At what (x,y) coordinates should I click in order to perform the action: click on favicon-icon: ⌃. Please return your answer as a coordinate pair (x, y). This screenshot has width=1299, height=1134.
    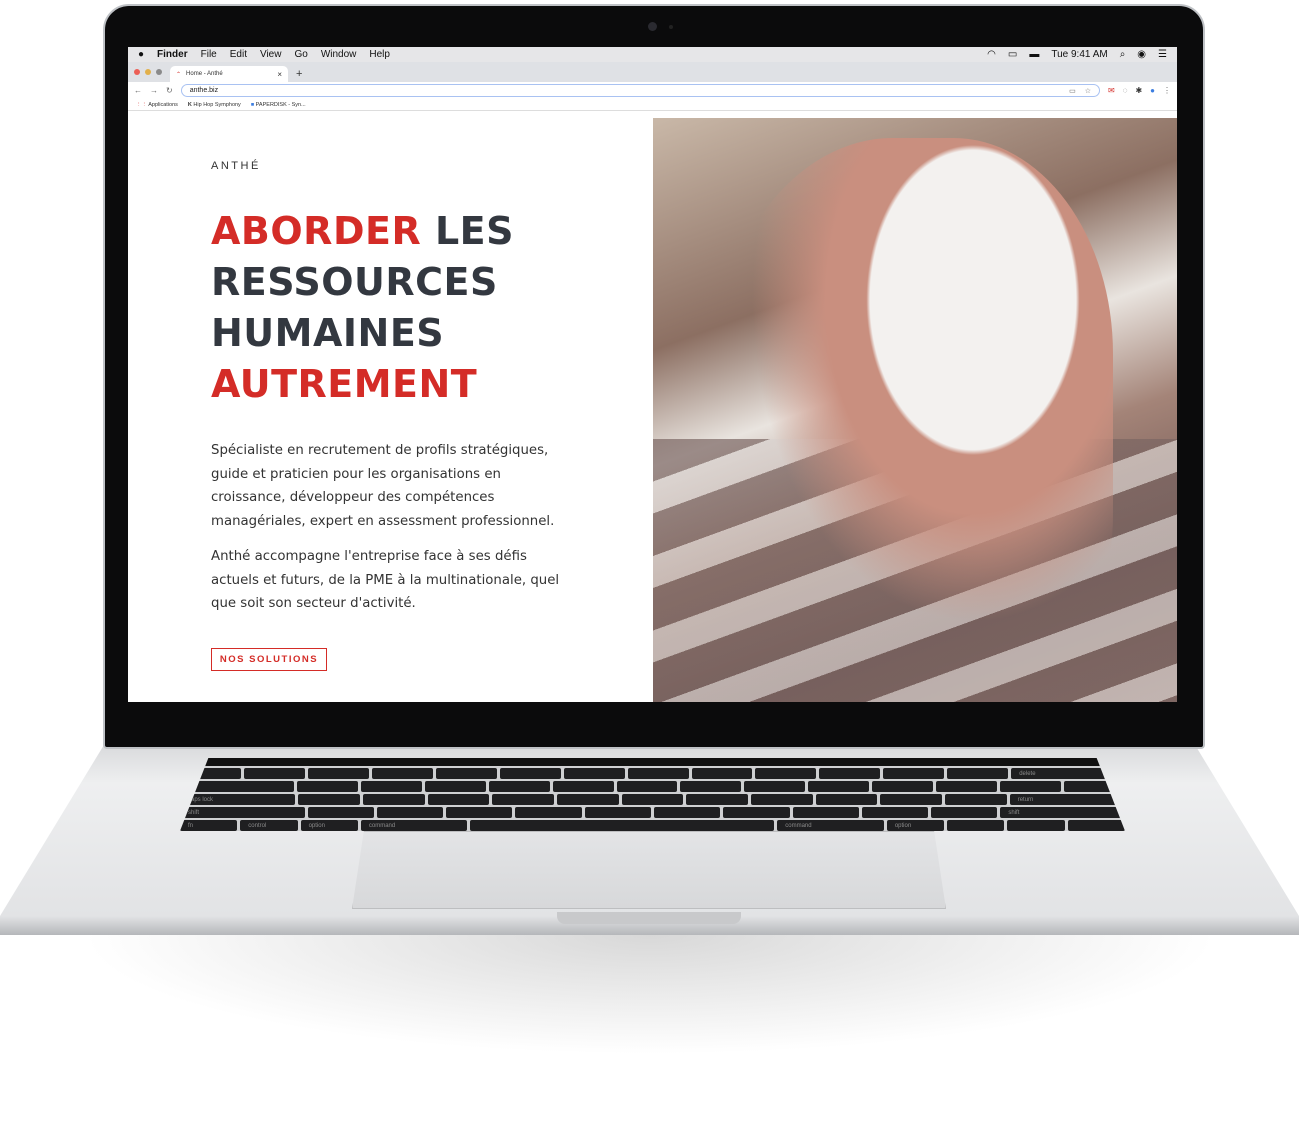
    Looking at the image, I should click on (179, 74).